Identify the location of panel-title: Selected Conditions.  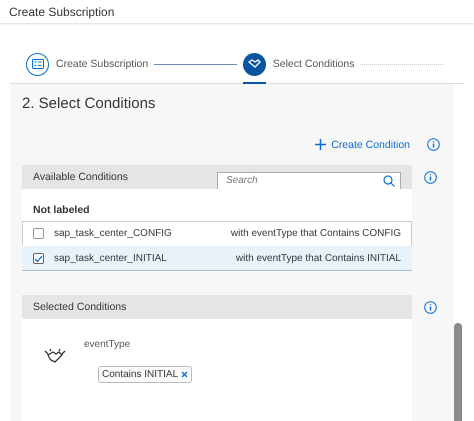
(79, 307).